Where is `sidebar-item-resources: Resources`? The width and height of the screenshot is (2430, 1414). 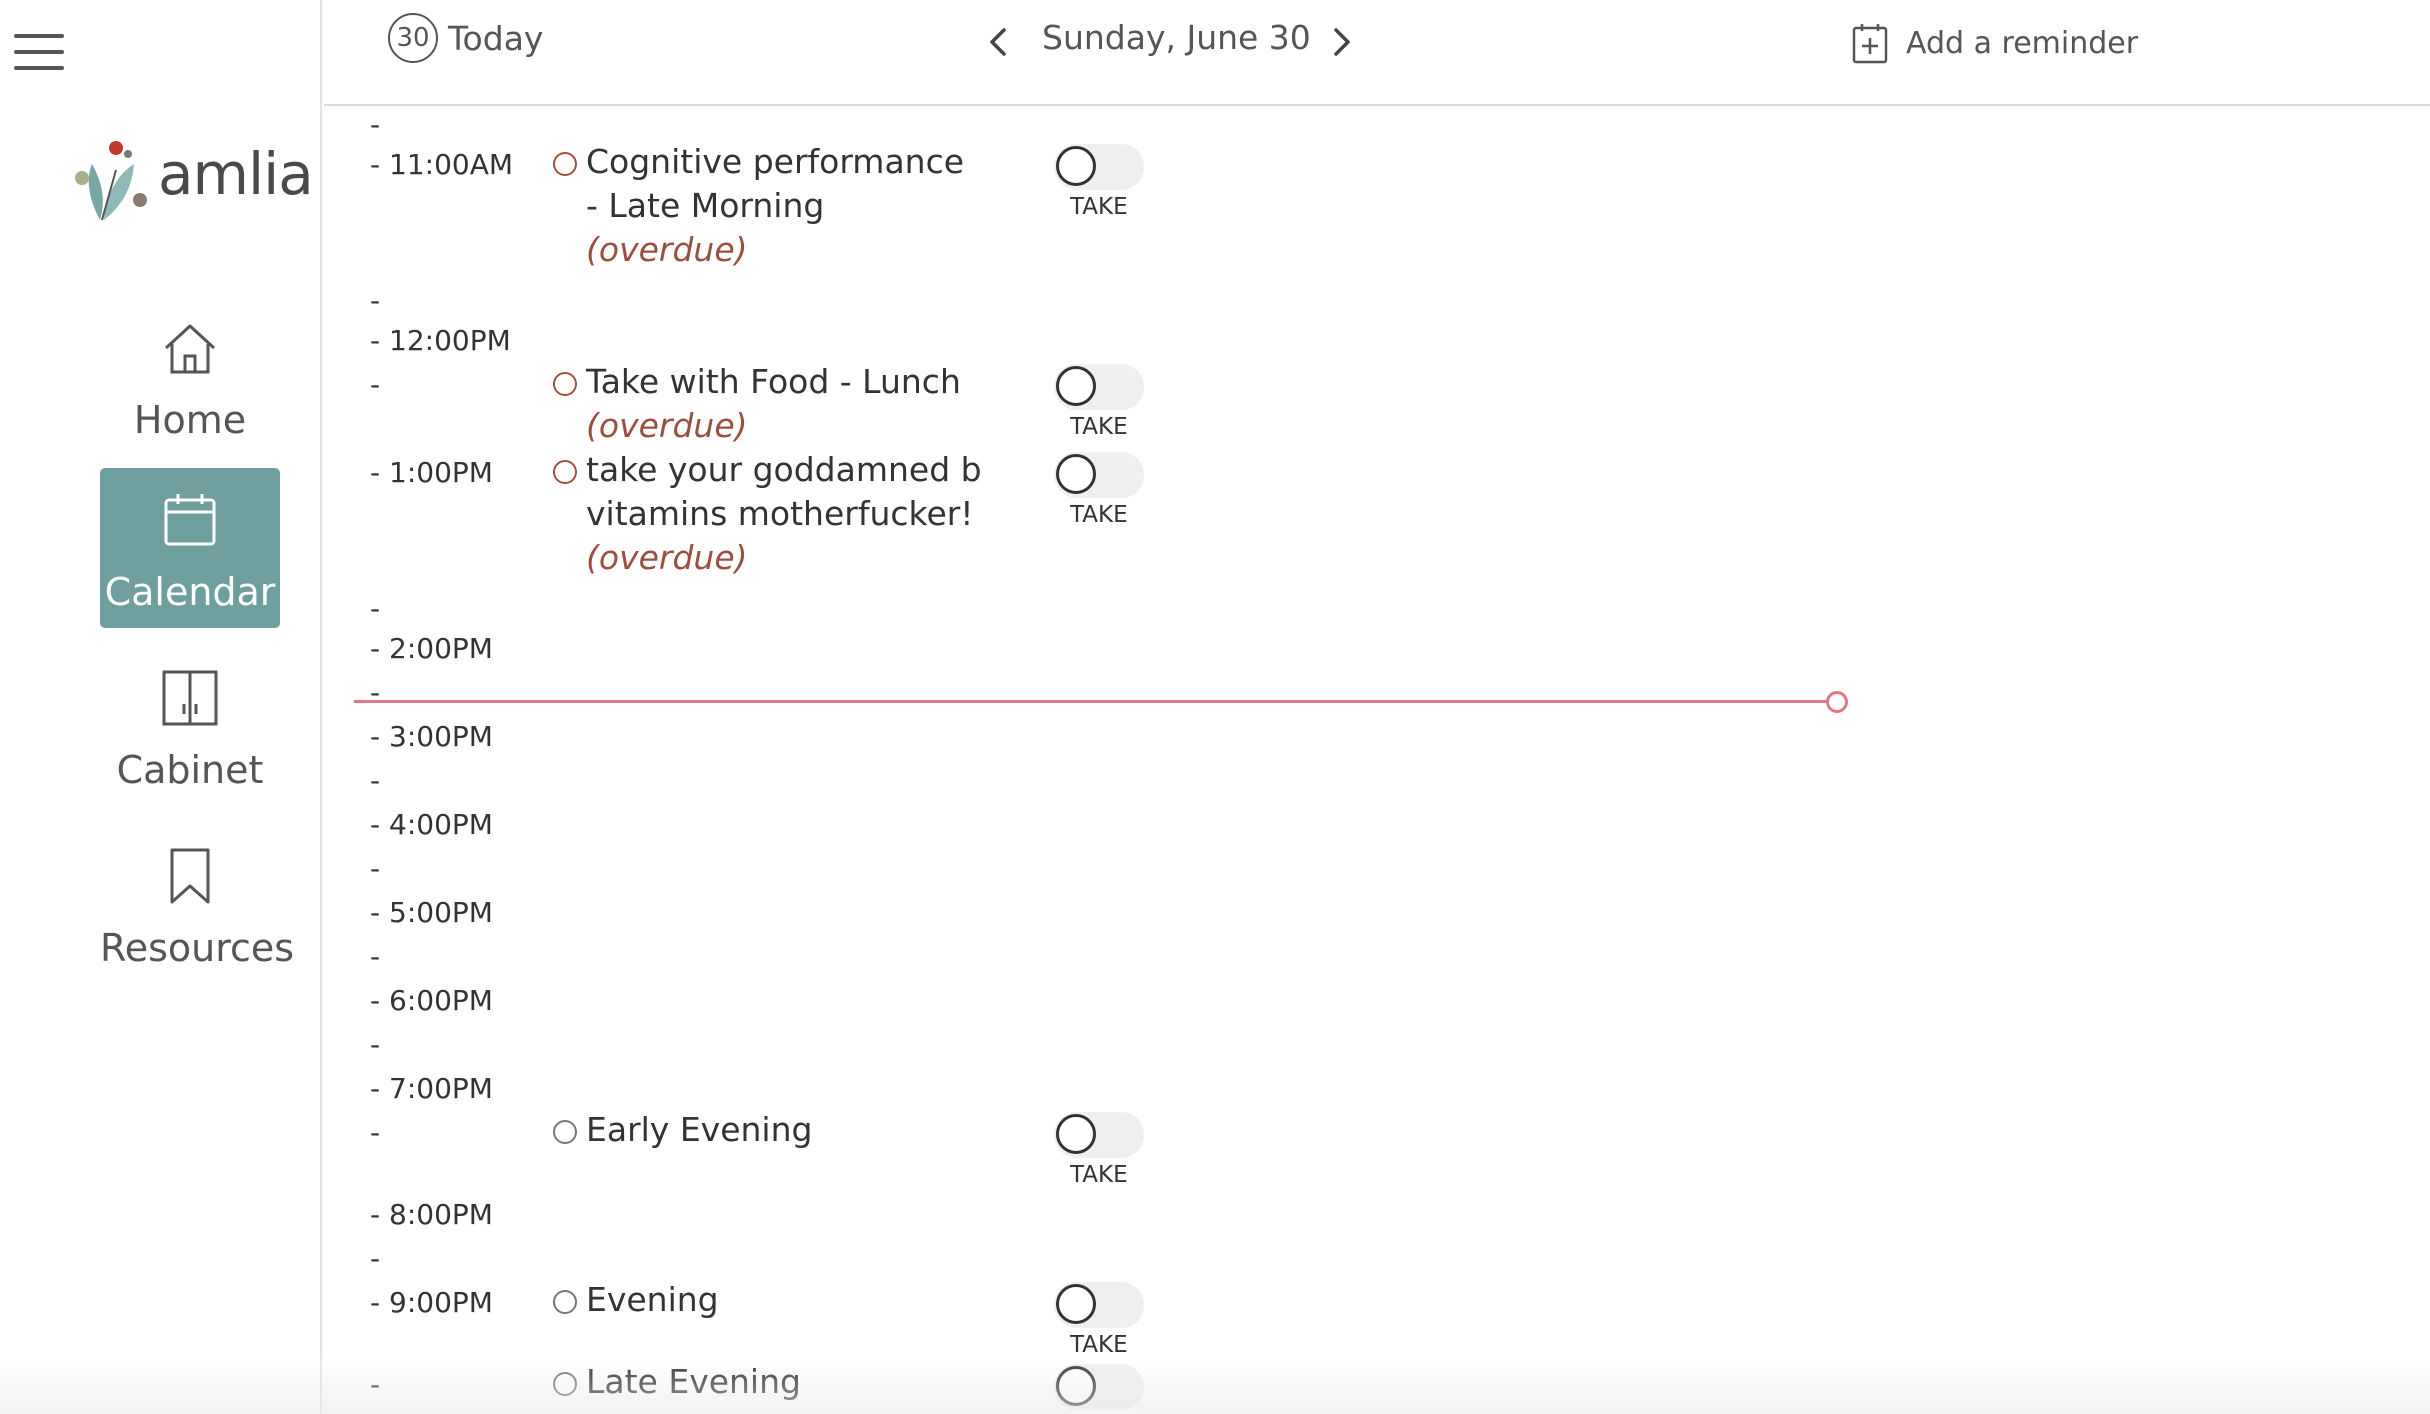 sidebar-item-resources: Resources is located at coordinates (197, 904).